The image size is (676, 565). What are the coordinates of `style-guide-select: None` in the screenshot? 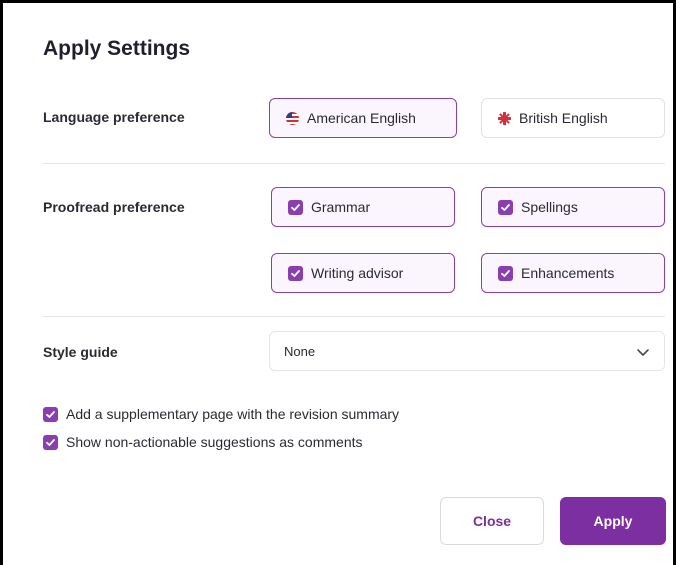 It's located at (467, 351).